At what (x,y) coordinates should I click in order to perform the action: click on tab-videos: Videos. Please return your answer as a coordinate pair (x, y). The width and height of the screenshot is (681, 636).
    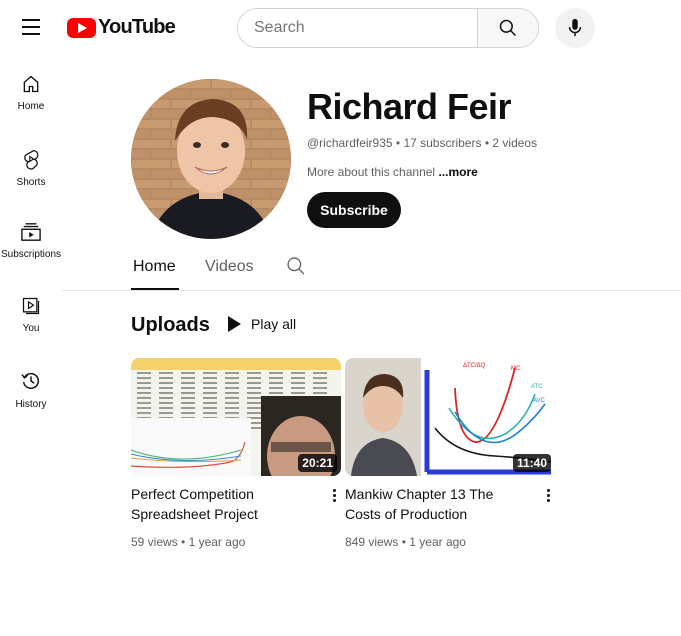
    Looking at the image, I should click on (229, 271).